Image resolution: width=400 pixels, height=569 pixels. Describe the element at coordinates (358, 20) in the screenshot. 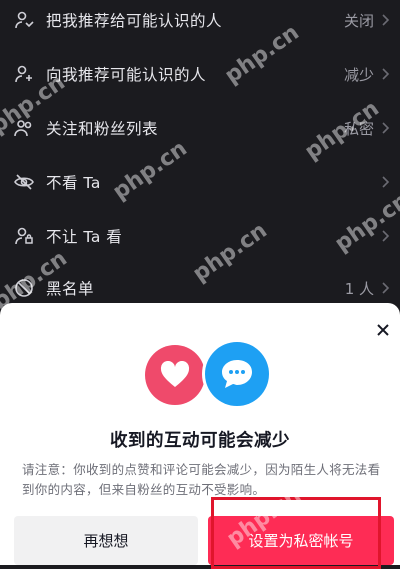

I see `setting-value: 关闭` at that location.